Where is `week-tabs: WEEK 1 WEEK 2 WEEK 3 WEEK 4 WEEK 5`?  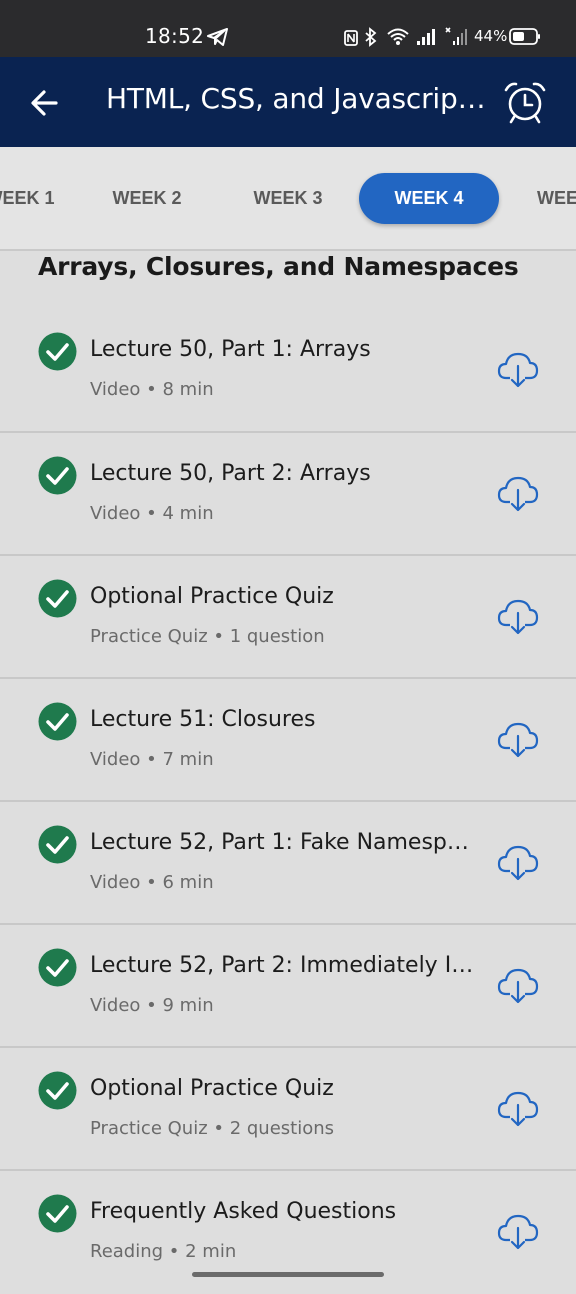
week-tabs: WEEK 1 WEEK 2 WEEK 3 WEEK 4 WEEK 5 is located at coordinates (288, 199).